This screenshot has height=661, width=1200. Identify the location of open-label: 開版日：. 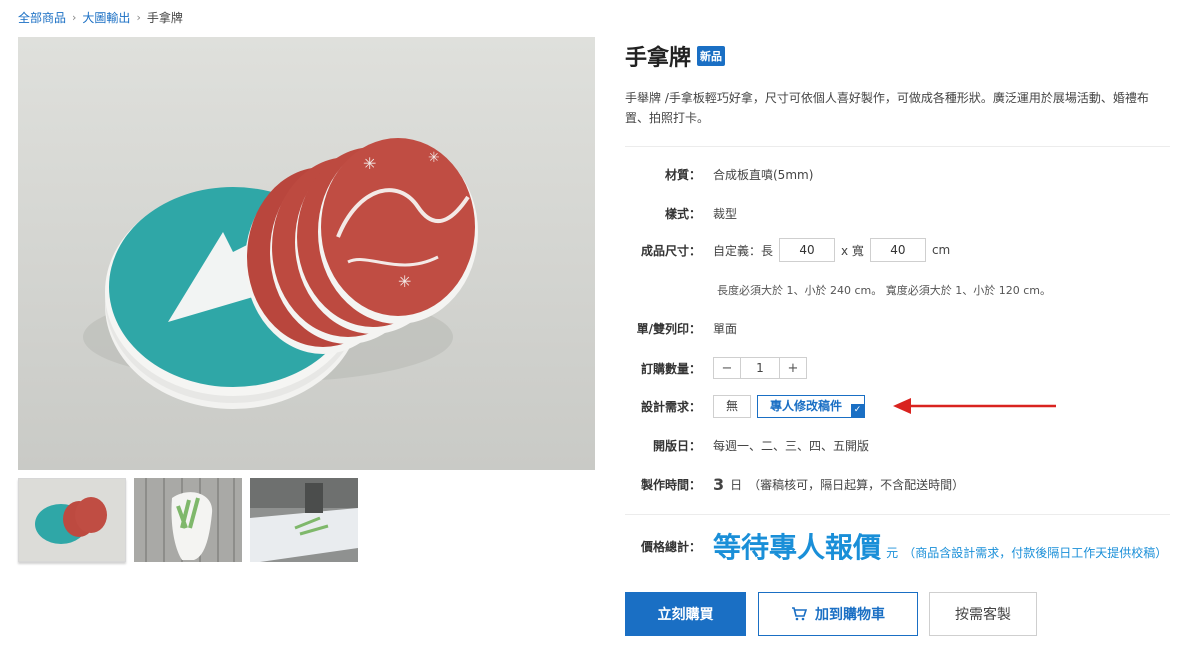
(676, 446).